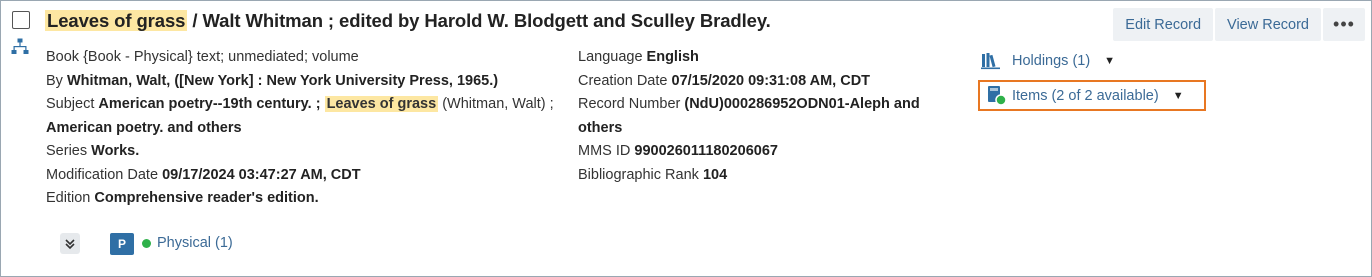  I want to click on more-actions-button: •••, so click(1344, 24).